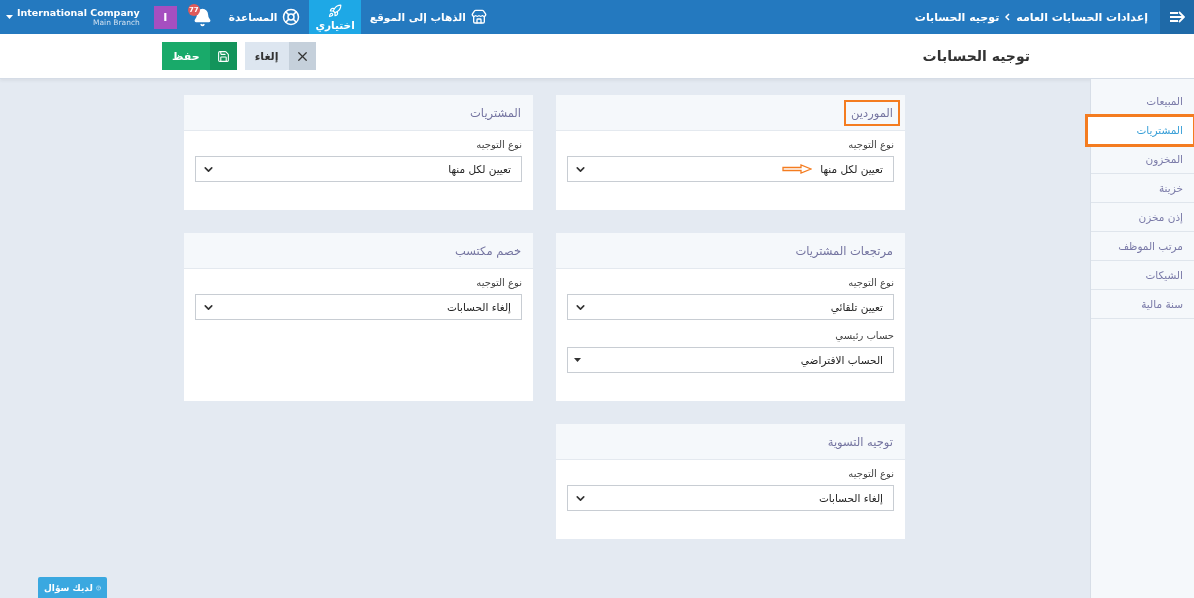  Describe the element at coordinates (976, 56) in the screenshot. I see `page-title: توجيه الحسابات` at that location.